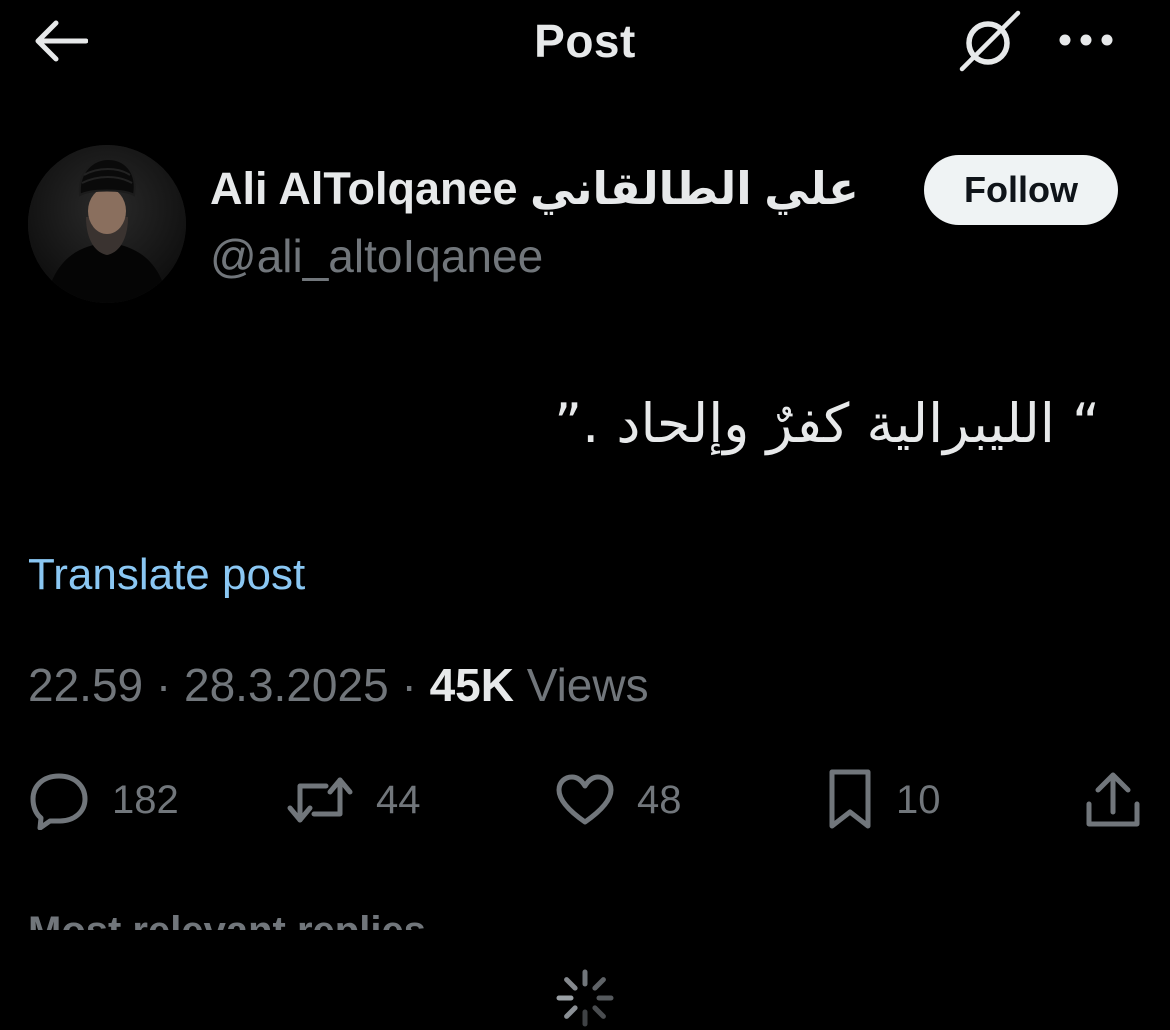 This screenshot has width=1170, height=1030. I want to click on bookmark-button: 10, so click(883, 800).